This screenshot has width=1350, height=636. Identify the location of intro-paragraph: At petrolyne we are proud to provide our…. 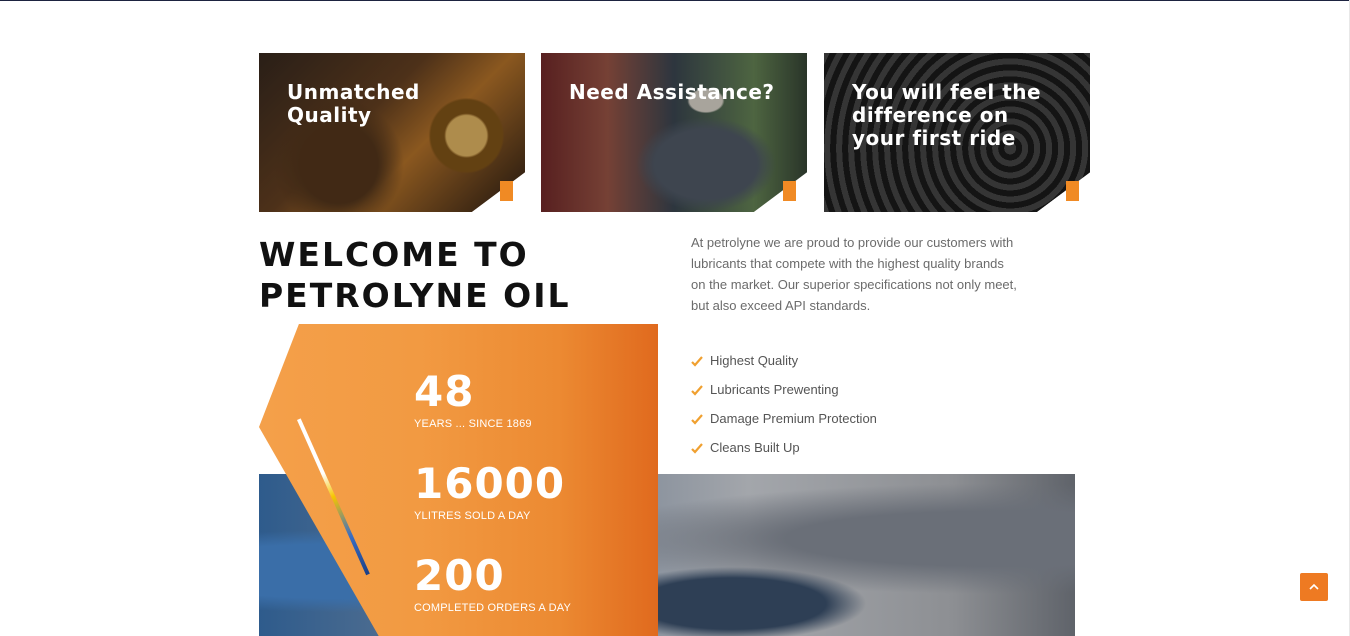
(854, 274).